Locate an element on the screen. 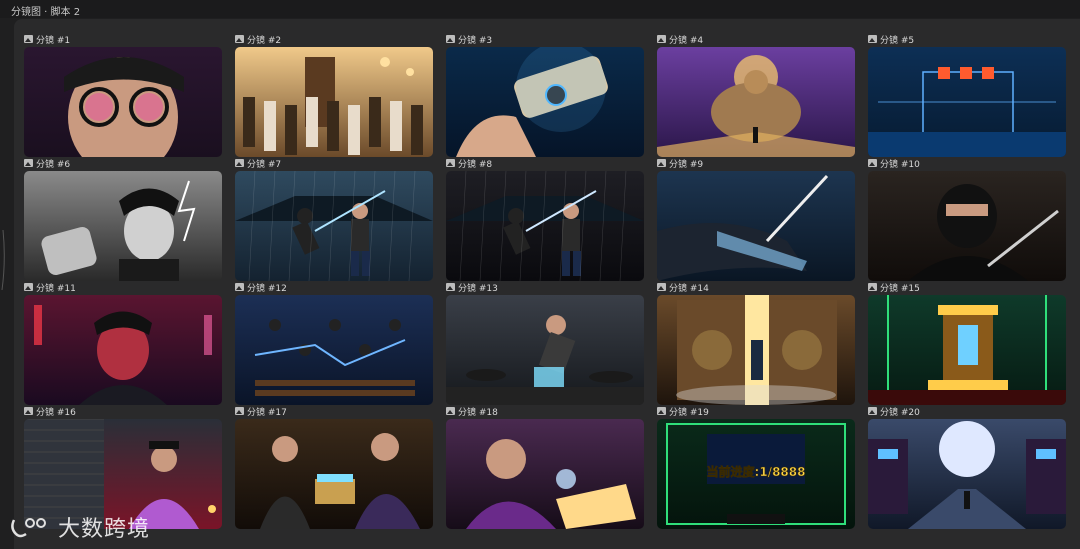 The image size is (1080, 549). storyboard-frame: 分镜 #1 is located at coordinates (123, 95).